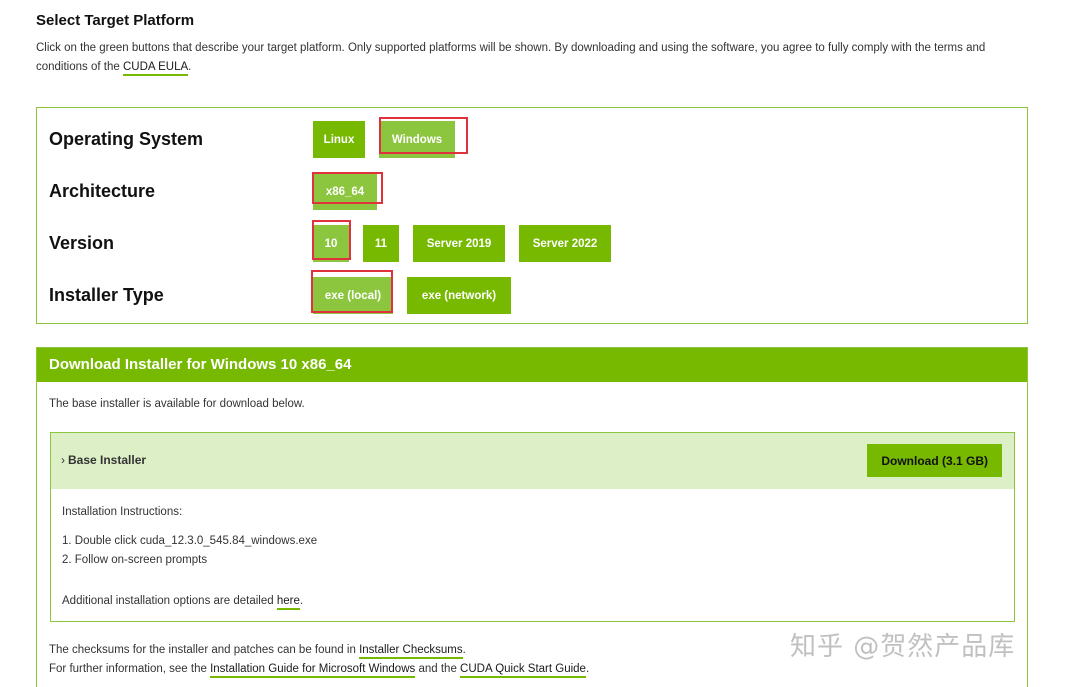 This screenshot has width=1080, height=687. What do you see at coordinates (411, 651) in the screenshot?
I see `installer-checksums-link: Installer Checksums` at bounding box center [411, 651].